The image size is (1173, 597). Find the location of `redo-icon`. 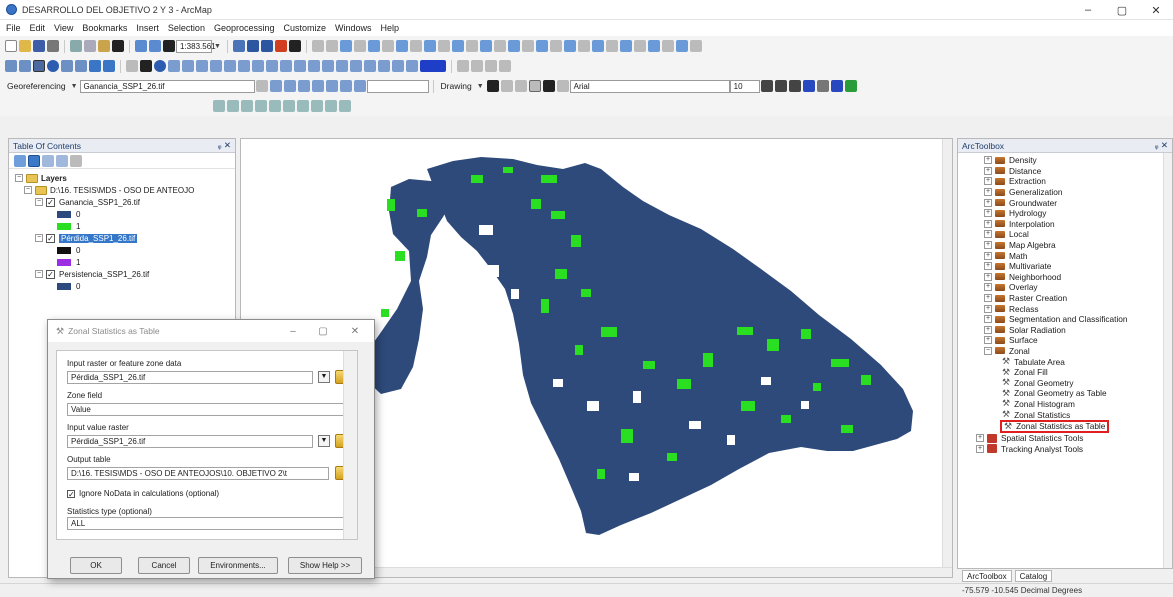

redo-icon is located at coordinates (155, 46).